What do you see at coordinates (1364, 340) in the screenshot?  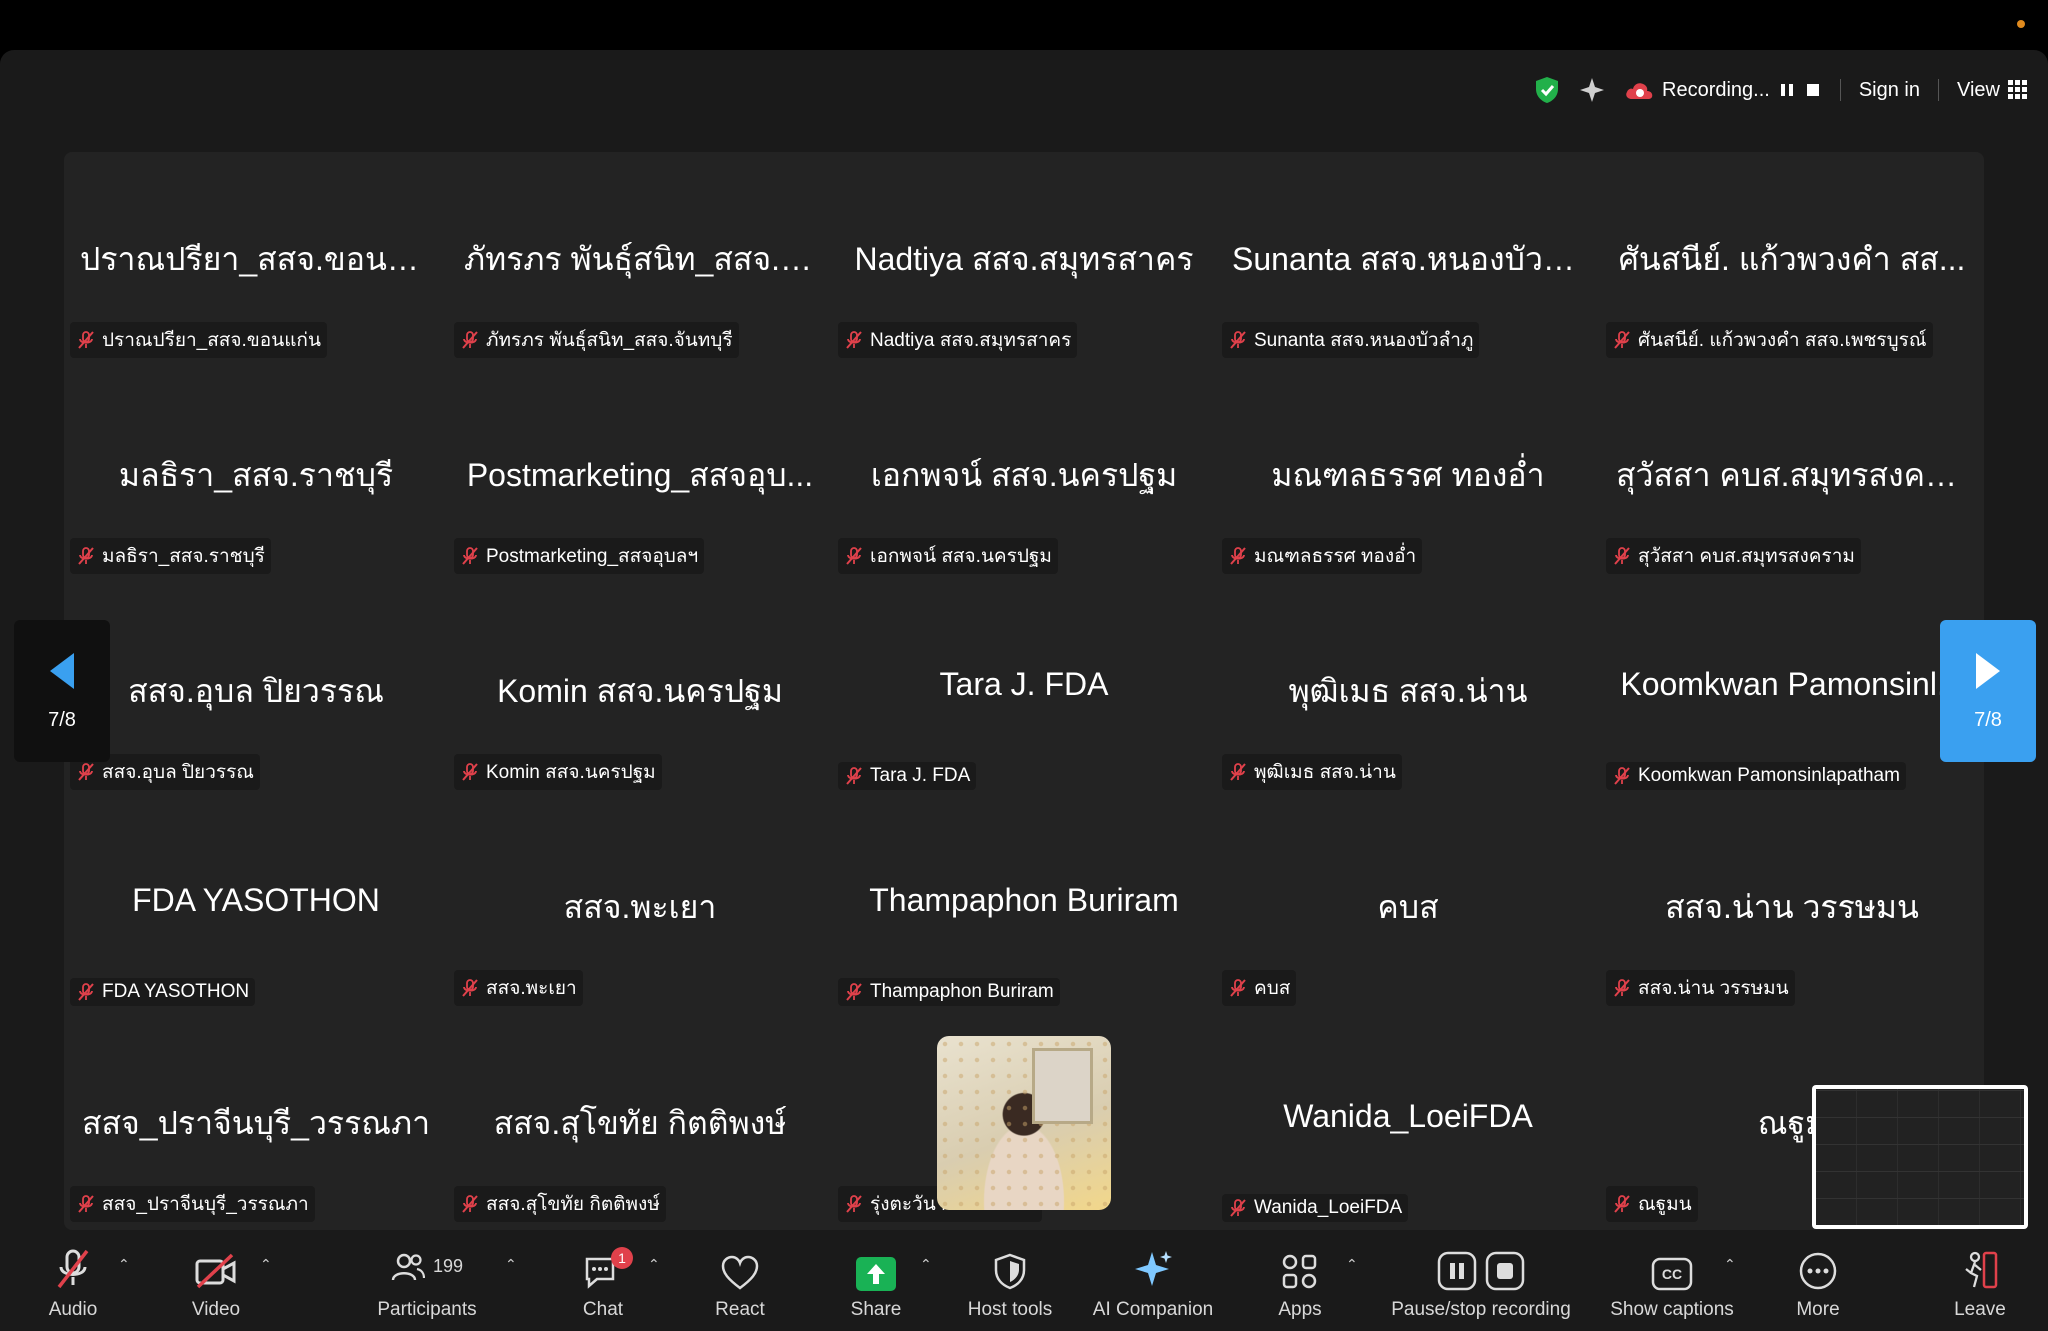 I see `participant-name-text: Sunanta สสจ.หนองบัวลำภู` at bounding box center [1364, 340].